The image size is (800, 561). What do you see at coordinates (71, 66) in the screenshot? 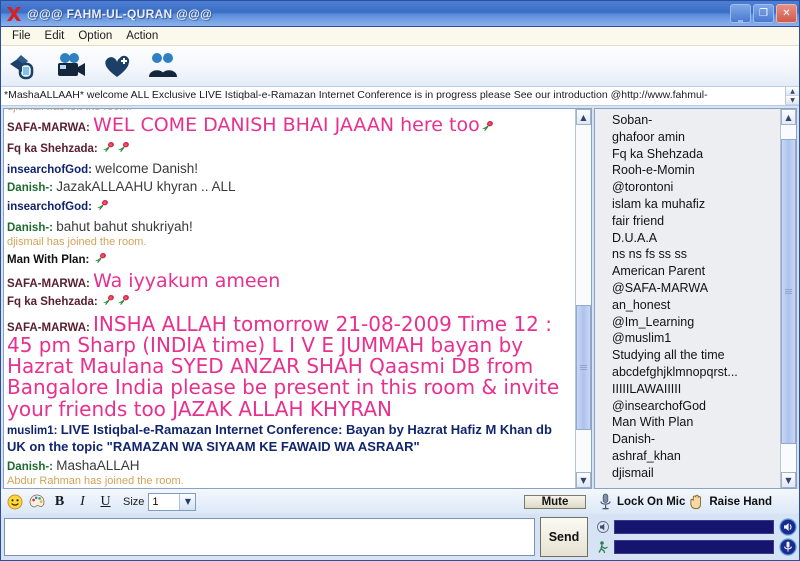
I see `video-camera-icon` at bounding box center [71, 66].